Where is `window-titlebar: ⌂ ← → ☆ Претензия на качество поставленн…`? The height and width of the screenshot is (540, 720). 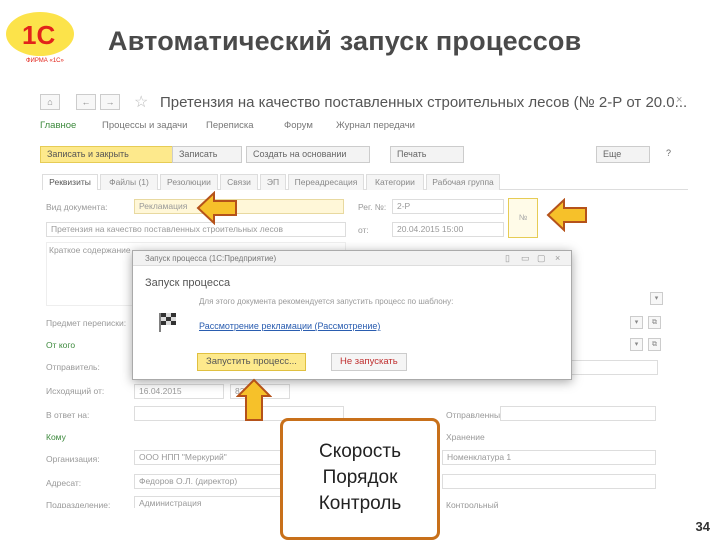
window-titlebar: ⌂ ← → ☆ Претензия на качество поставленн… is located at coordinates (363, 103).